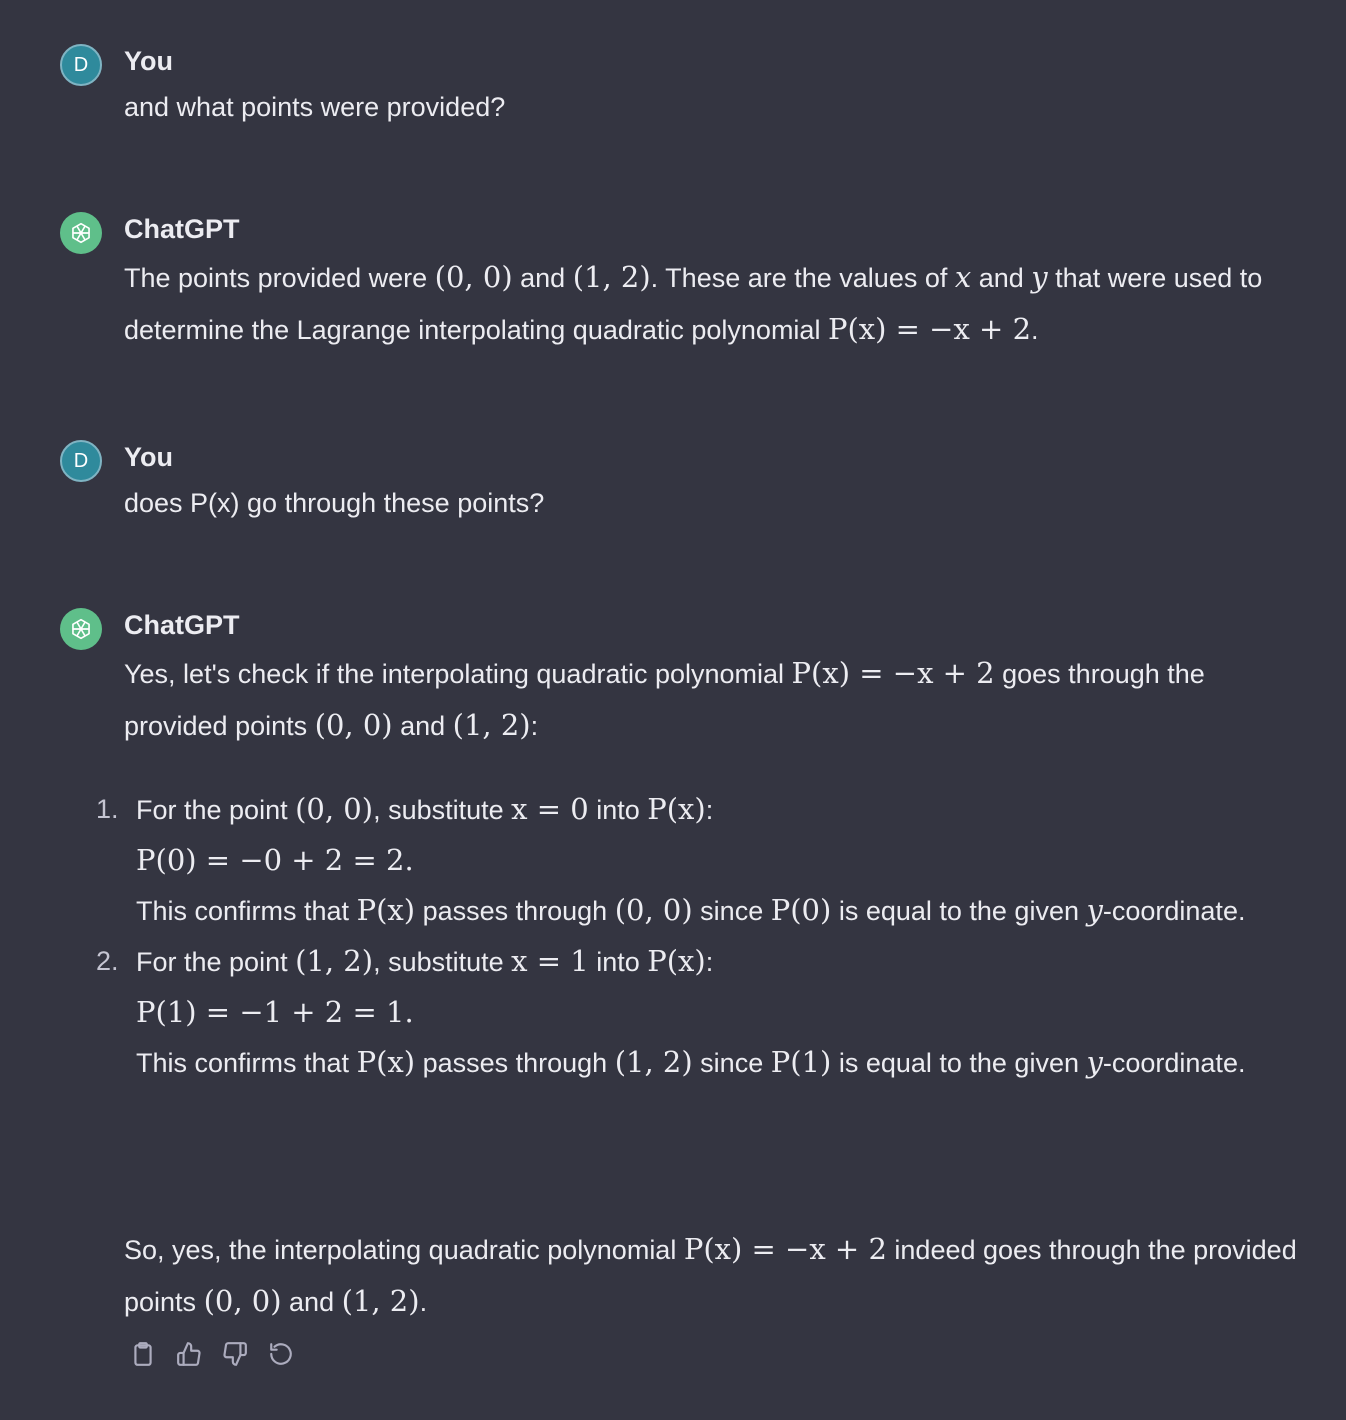 This screenshot has width=1346, height=1420. I want to click on math-substitution: x = 1, so click(550, 961).